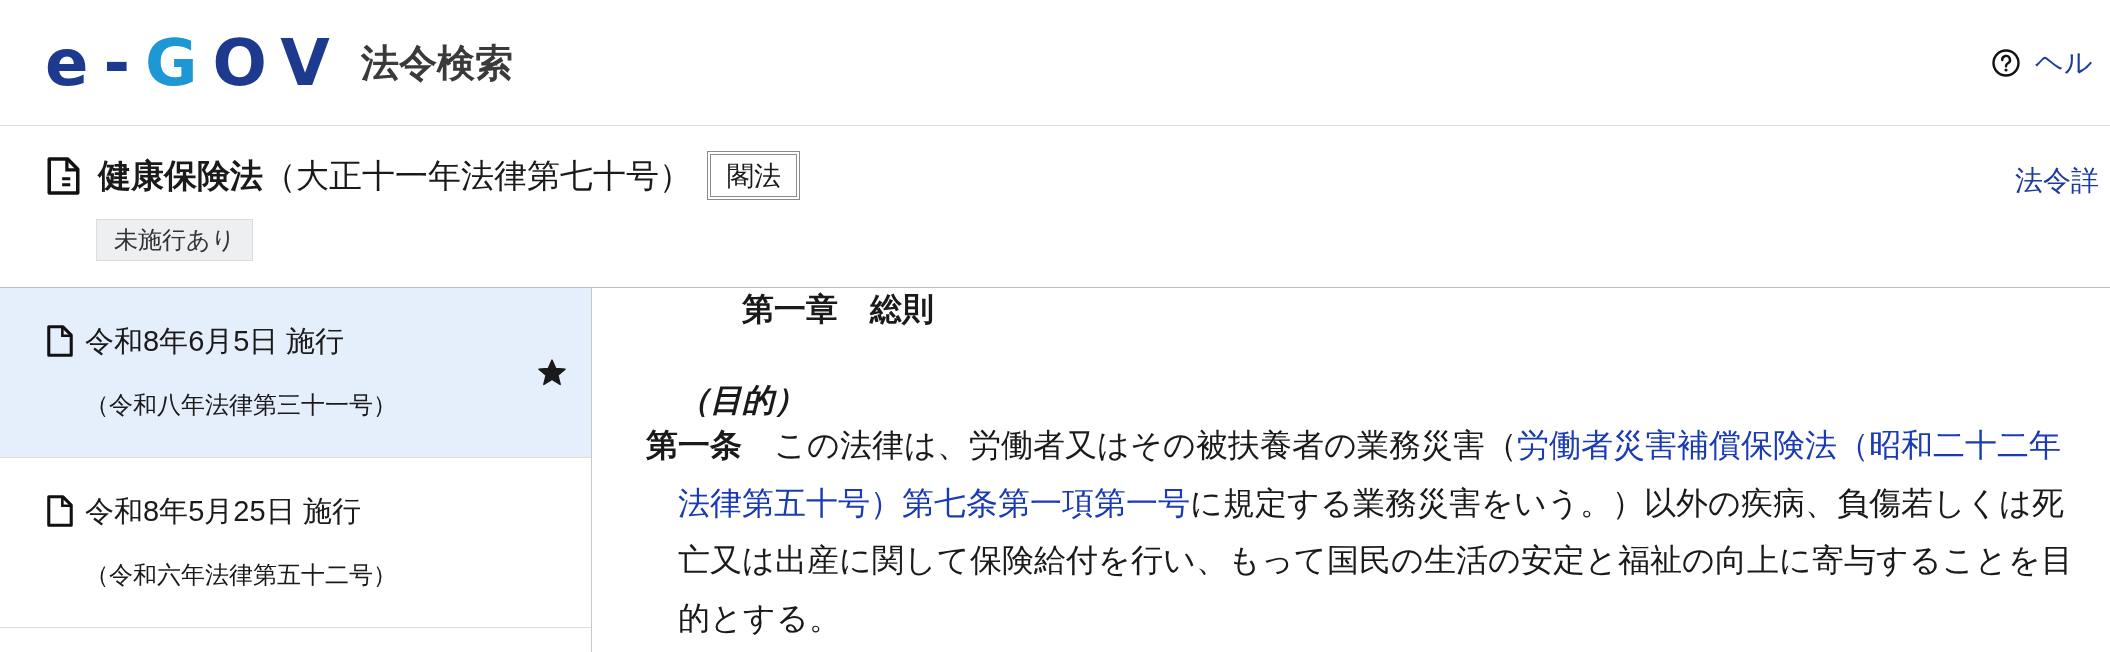 This screenshot has height=652, width=2110. Describe the element at coordinates (838, 309) in the screenshot. I see `chapter-title: 第一章 総則` at that location.